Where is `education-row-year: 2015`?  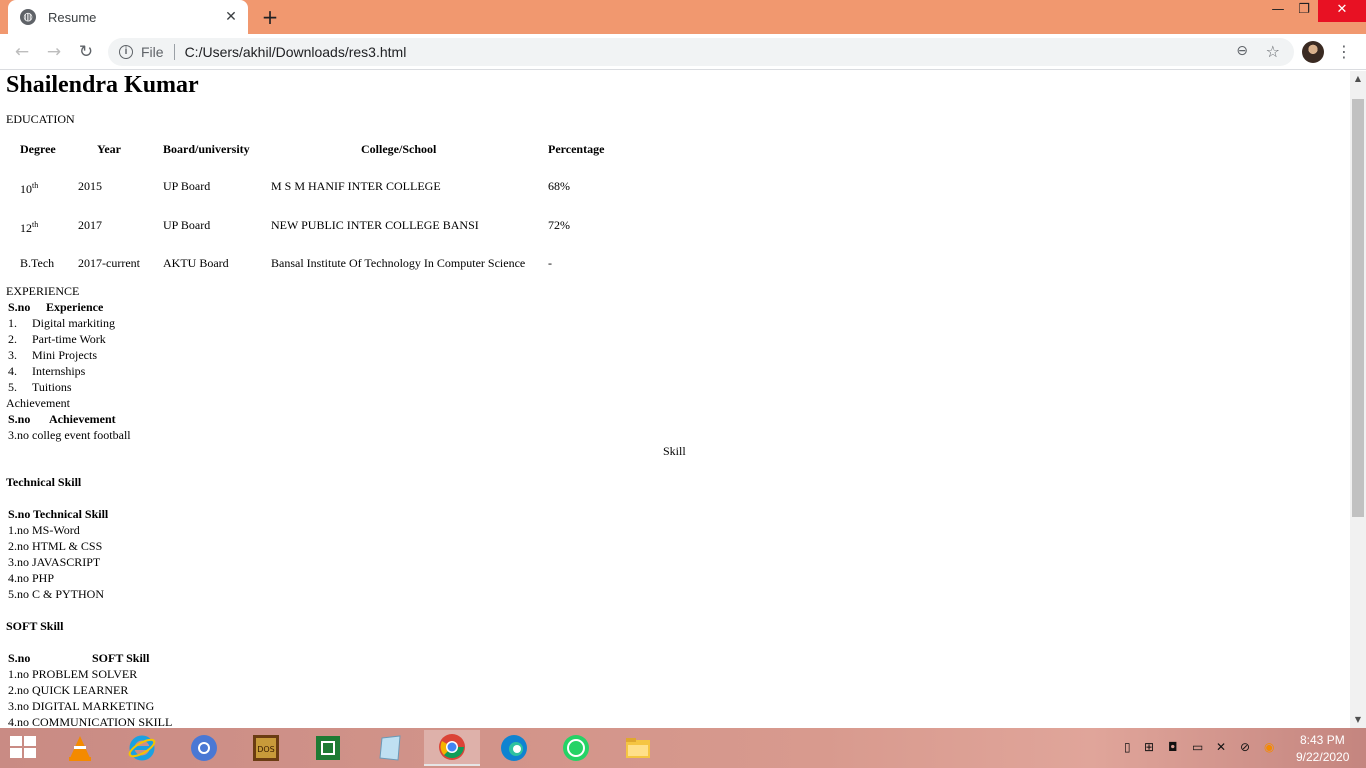
education-row-year: 2015 is located at coordinates (90, 186).